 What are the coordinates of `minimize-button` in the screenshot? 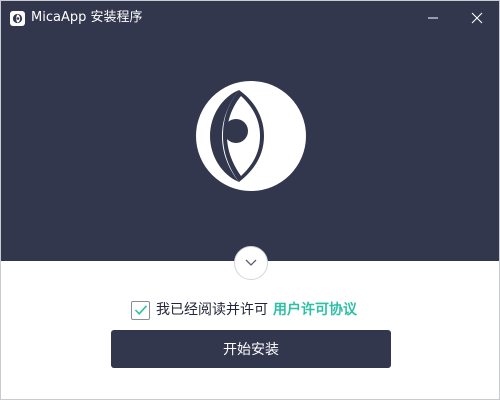 It's located at (433, 18).